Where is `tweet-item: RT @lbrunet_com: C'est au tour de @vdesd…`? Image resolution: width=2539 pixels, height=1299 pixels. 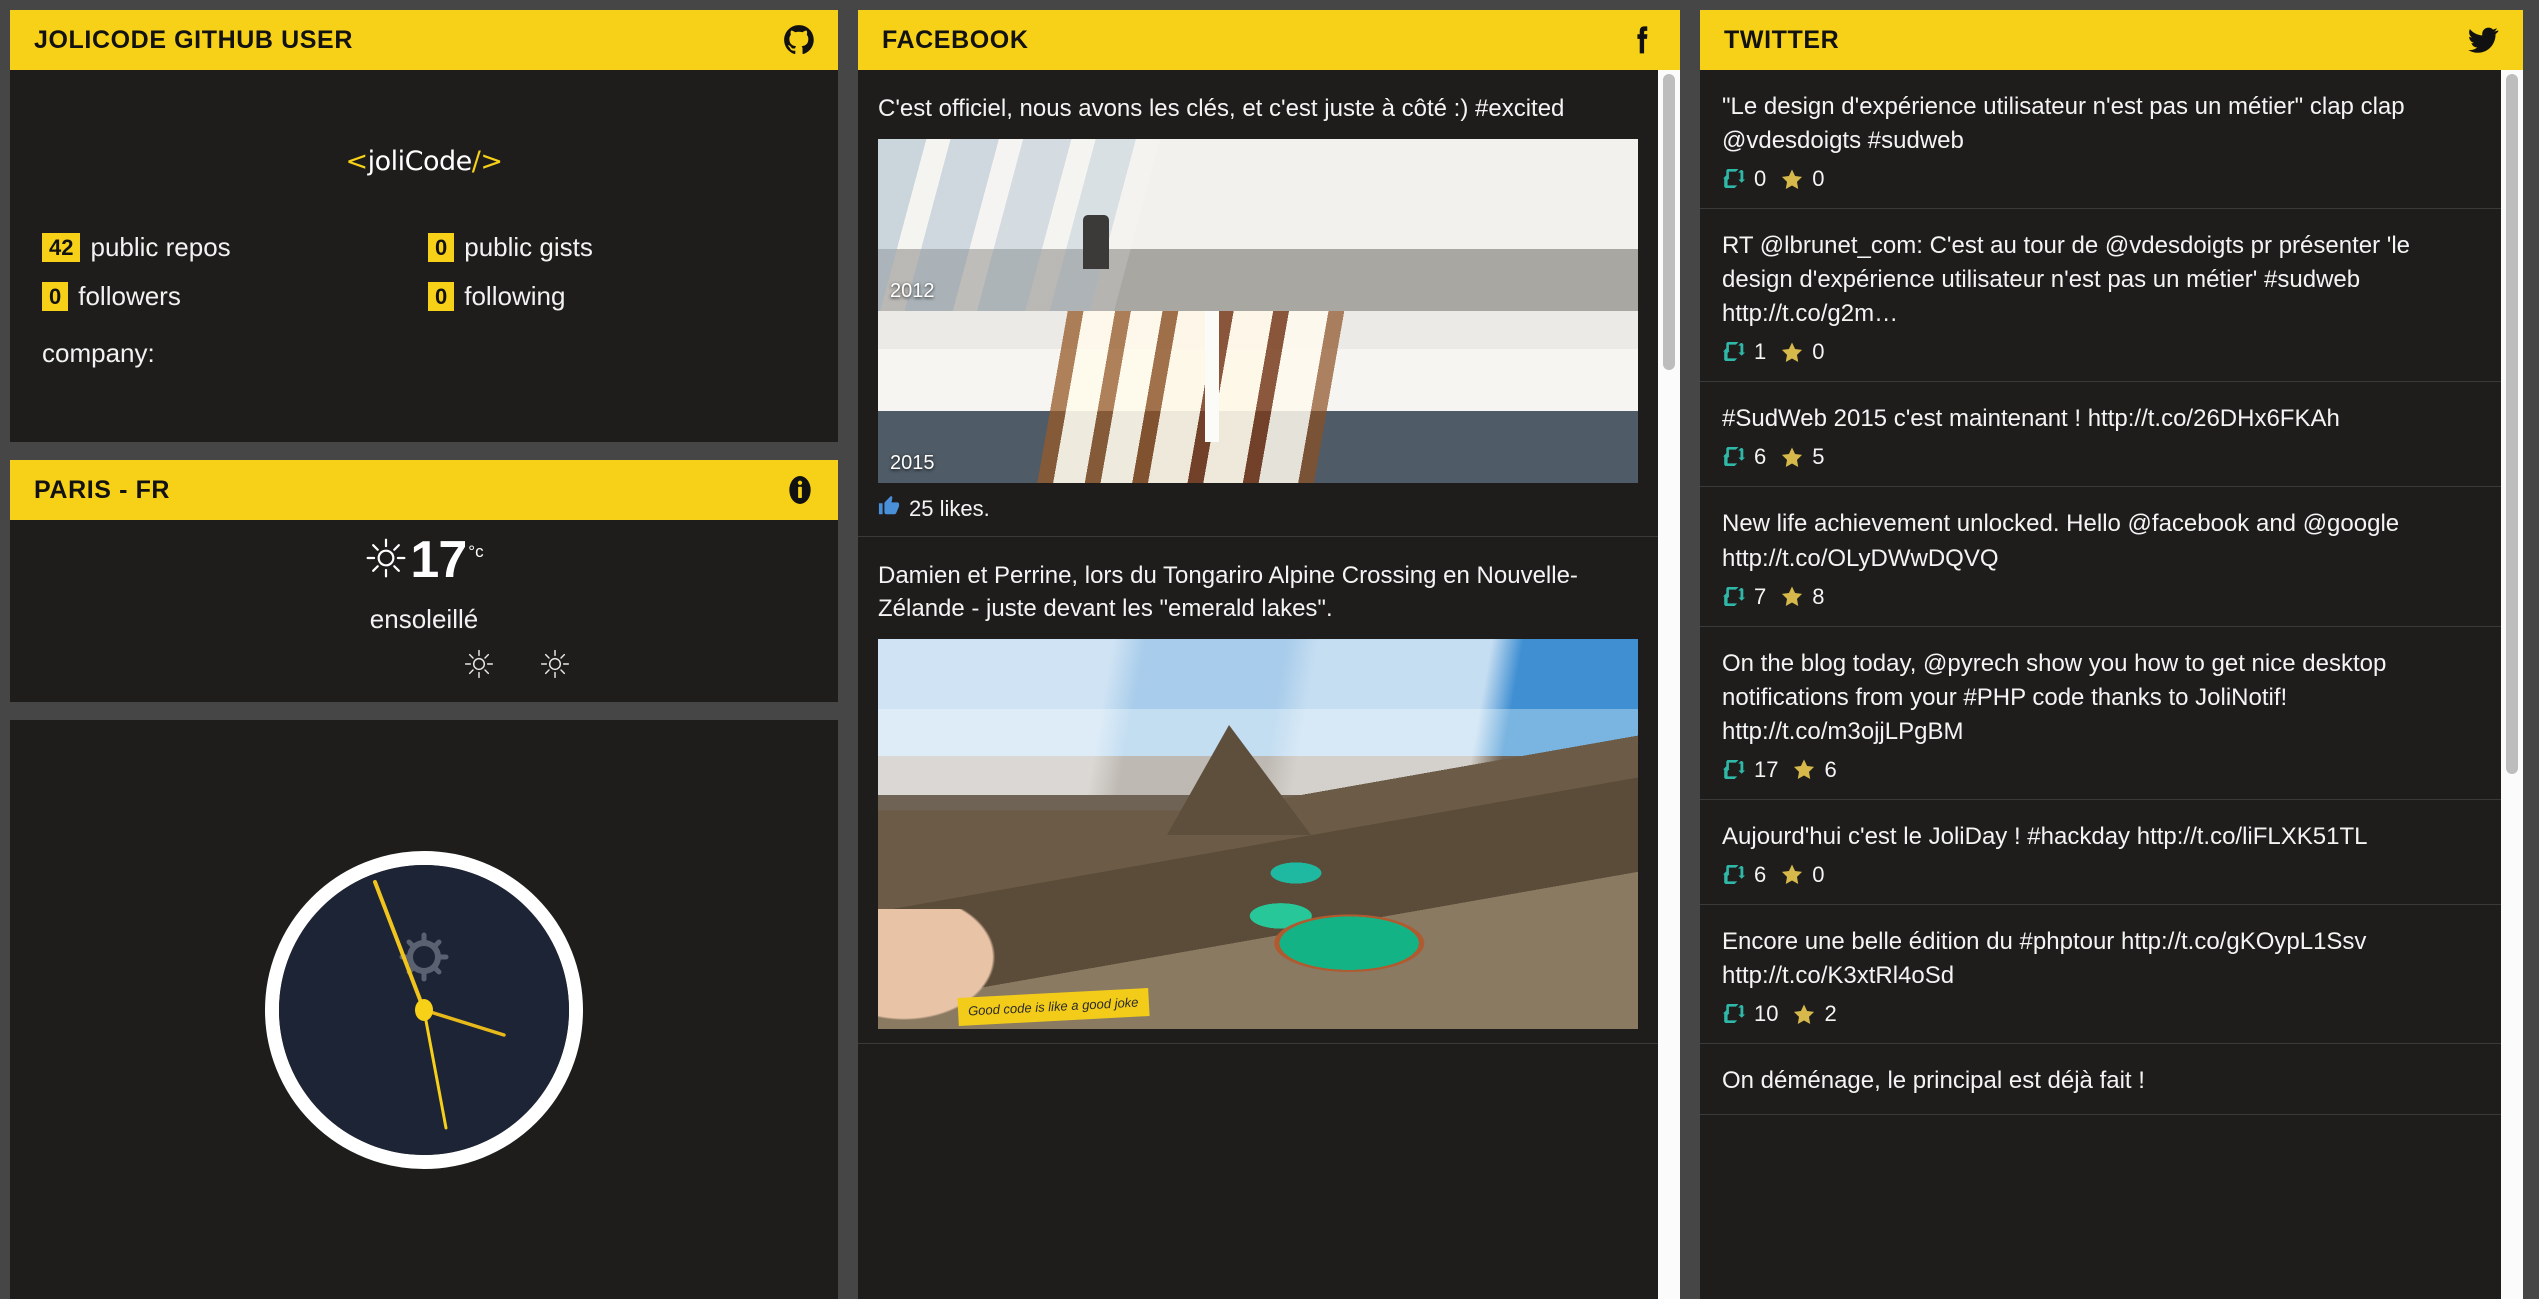
tweet-item: RT @lbrunet_com: C'est au tour de @vdesd… is located at coordinates (2100, 296).